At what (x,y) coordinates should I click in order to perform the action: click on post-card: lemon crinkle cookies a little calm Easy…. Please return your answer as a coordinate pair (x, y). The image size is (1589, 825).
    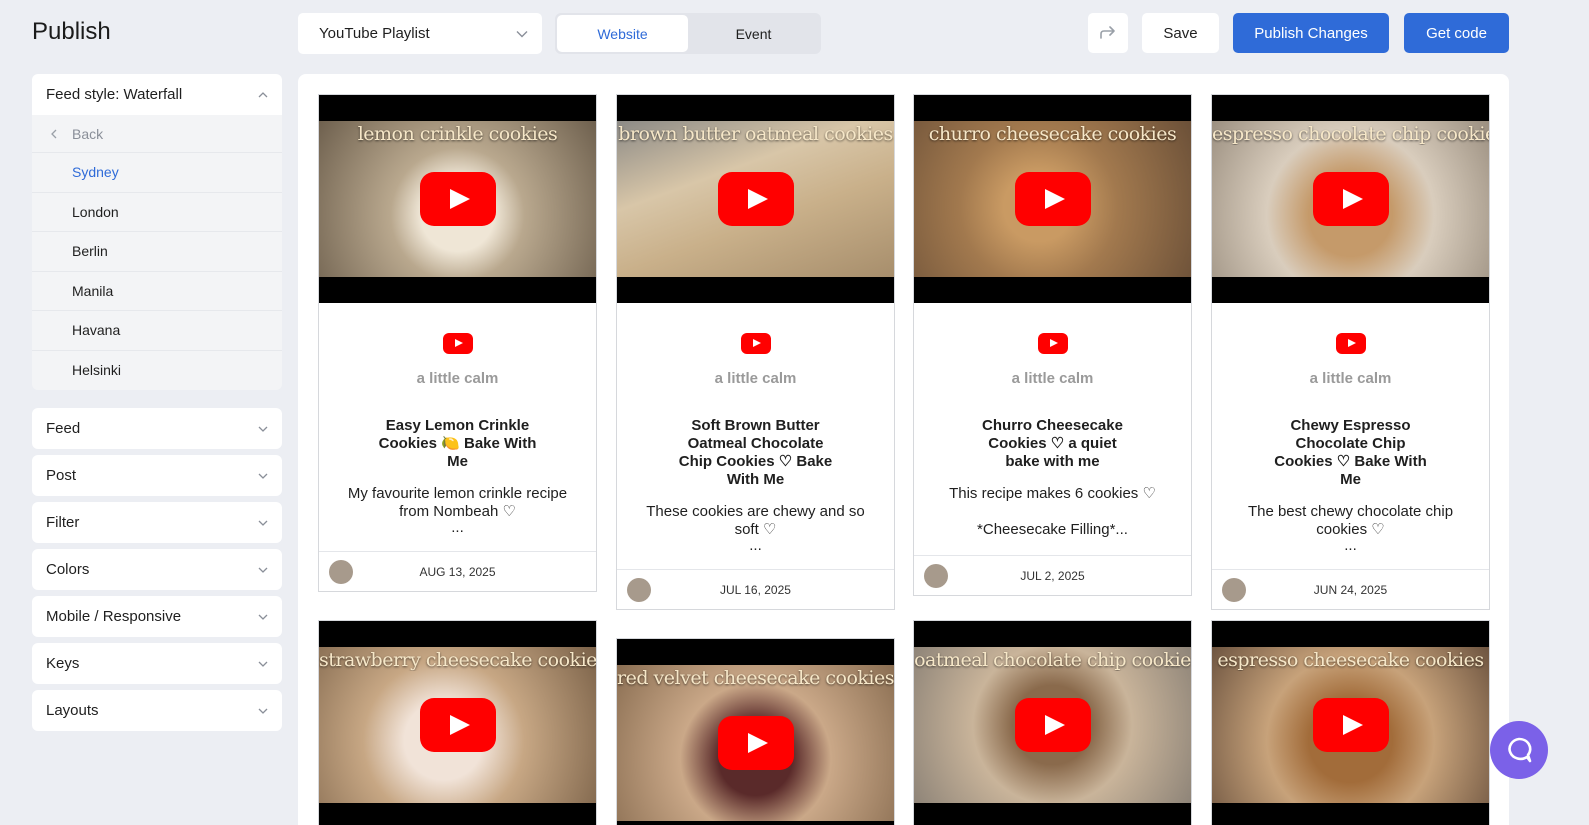
    Looking at the image, I should click on (457, 343).